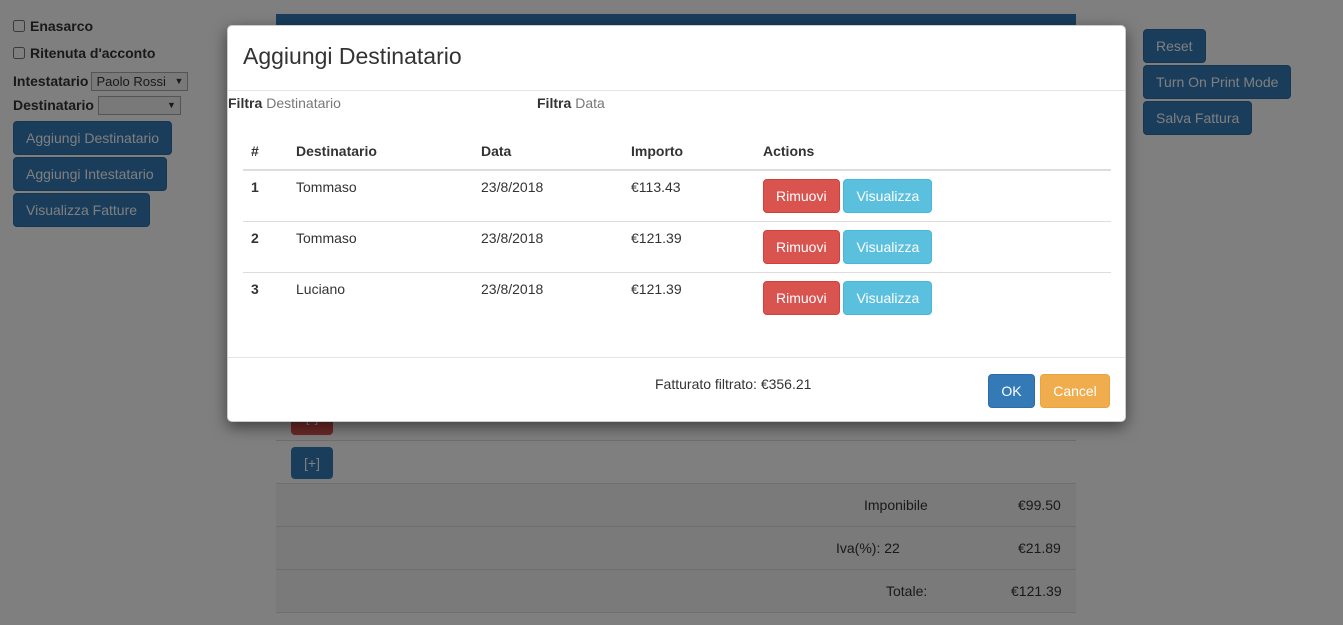 The width and height of the screenshot is (1343, 625). I want to click on fatturato-filtrato: Fatturato filtrato: €356.21, so click(733, 384).